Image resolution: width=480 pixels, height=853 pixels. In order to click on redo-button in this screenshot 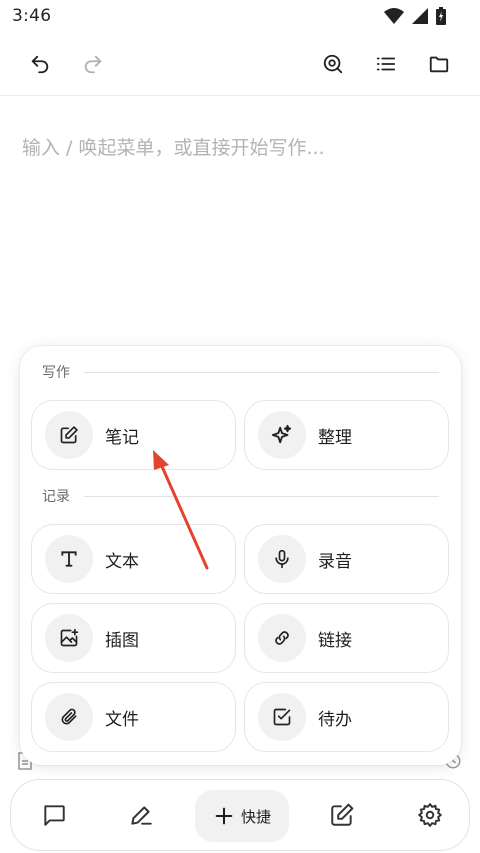, I will do `click(93, 64)`.